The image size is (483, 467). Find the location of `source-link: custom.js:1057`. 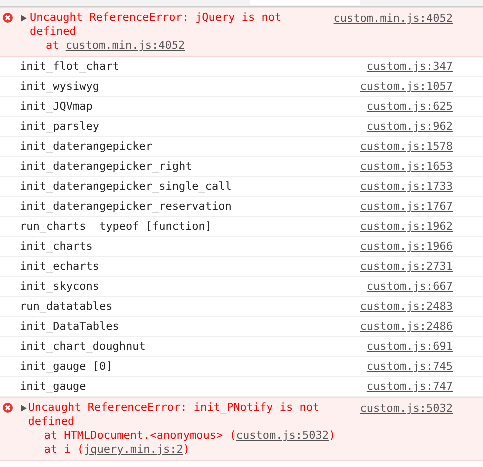

source-link: custom.js:1057 is located at coordinates (393, 86).